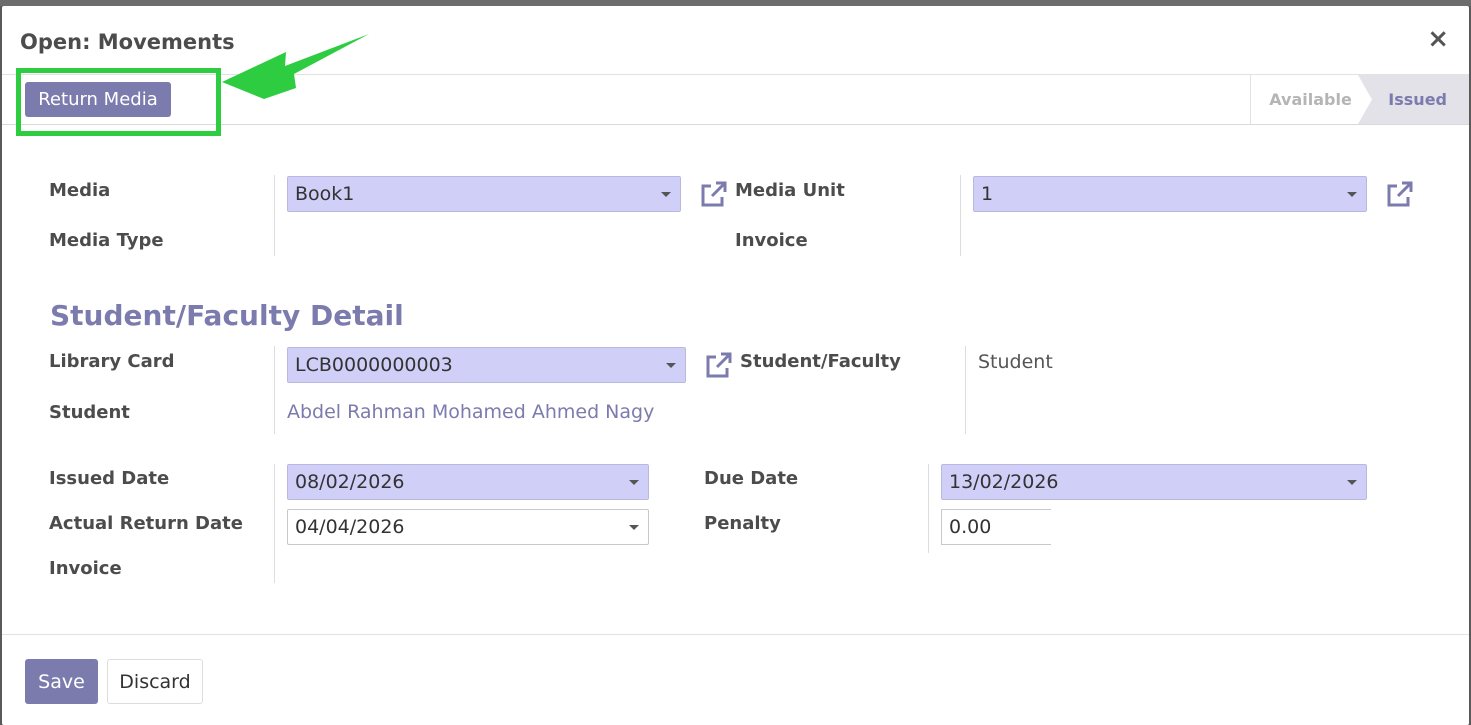 The image size is (1471, 725). Describe the element at coordinates (1438, 39) in the screenshot. I see `close-icon: ×` at that location.